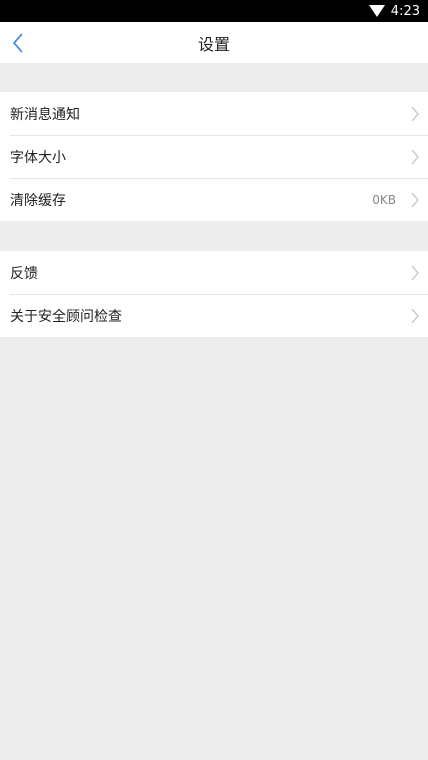 Image resolution: width=428 pixels, height=760 pixels. Describe the element at coordinates (214, 315) in the screenshot. I see `setting-about: 关于安全顾问检查` at that location.